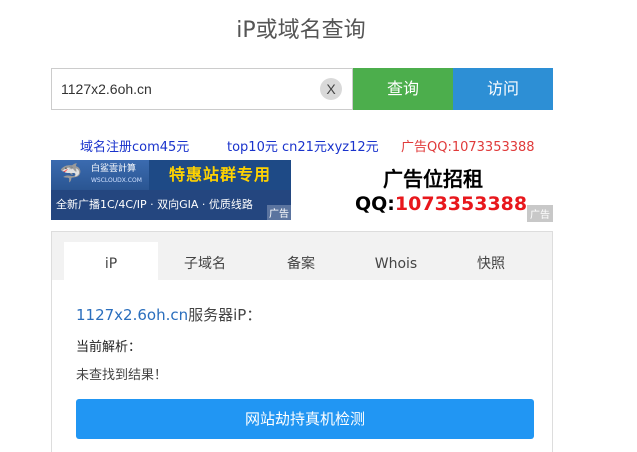  Describe the element at coordinates (132, 315) in the screenshot. I see `result-domain: 1127x2.6oh.cn` at that location.